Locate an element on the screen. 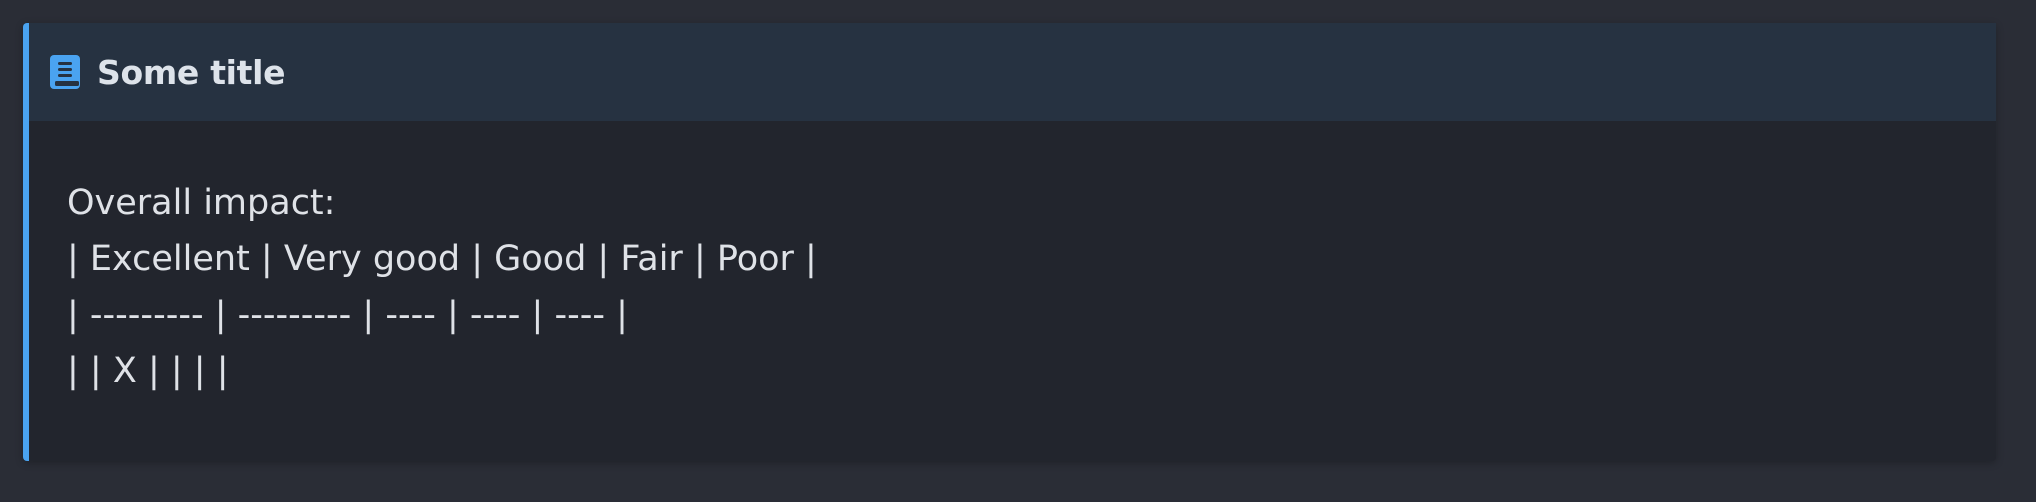 This screenshot has width=2036, height=502. impact-label: Overall impact: is located at coordinates (201, 203).